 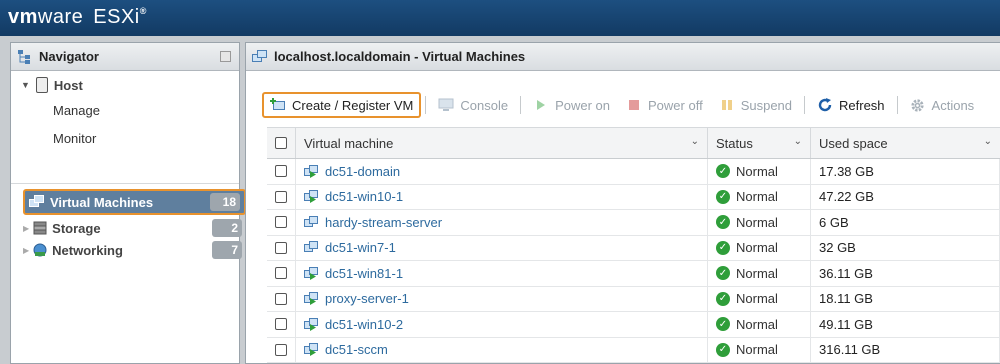 I want to click on vm-name-link: dc51-win10-1, so click(x=364, y=196).